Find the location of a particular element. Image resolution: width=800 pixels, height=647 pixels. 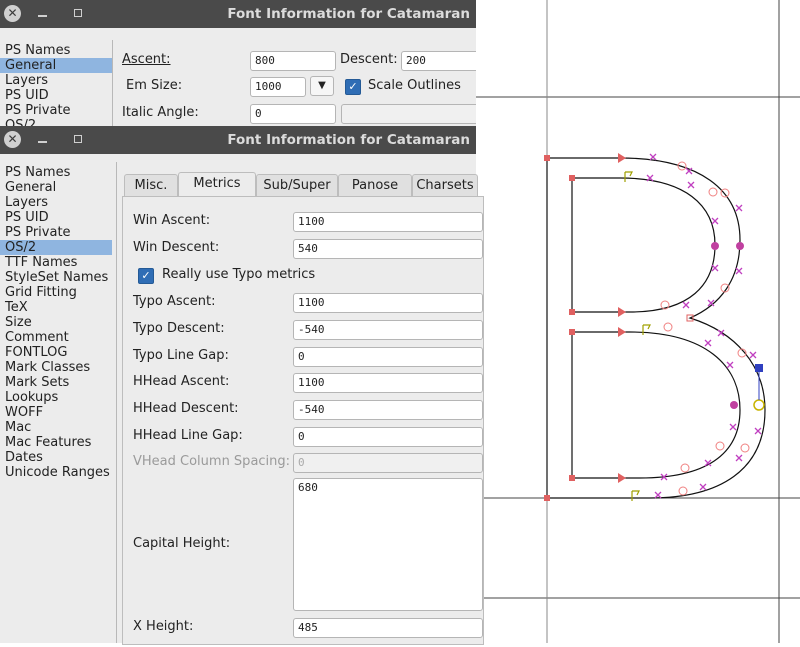

win-descent-input: 540 is located at coordinates (388, 249).